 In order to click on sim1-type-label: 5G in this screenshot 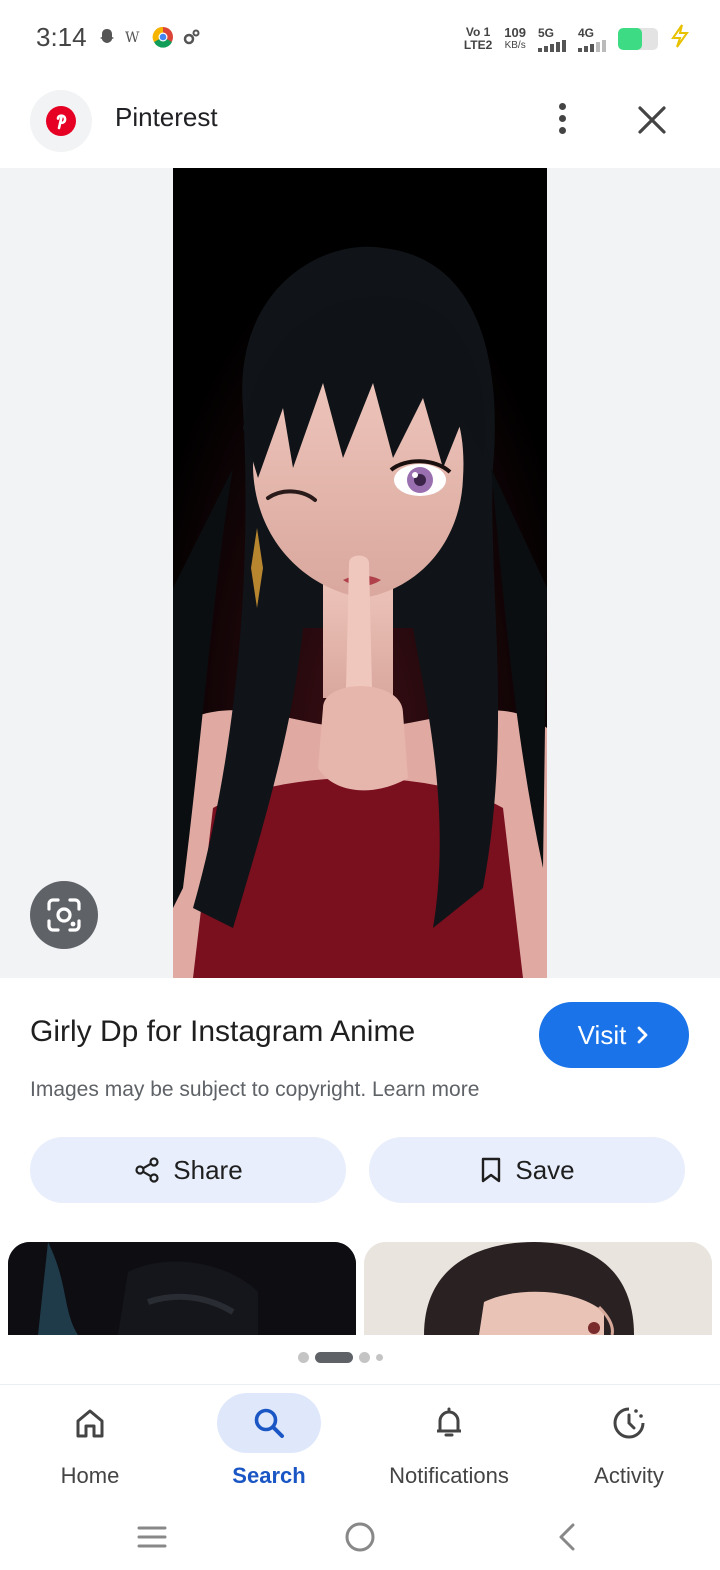, I will do `click(546, 32)`.